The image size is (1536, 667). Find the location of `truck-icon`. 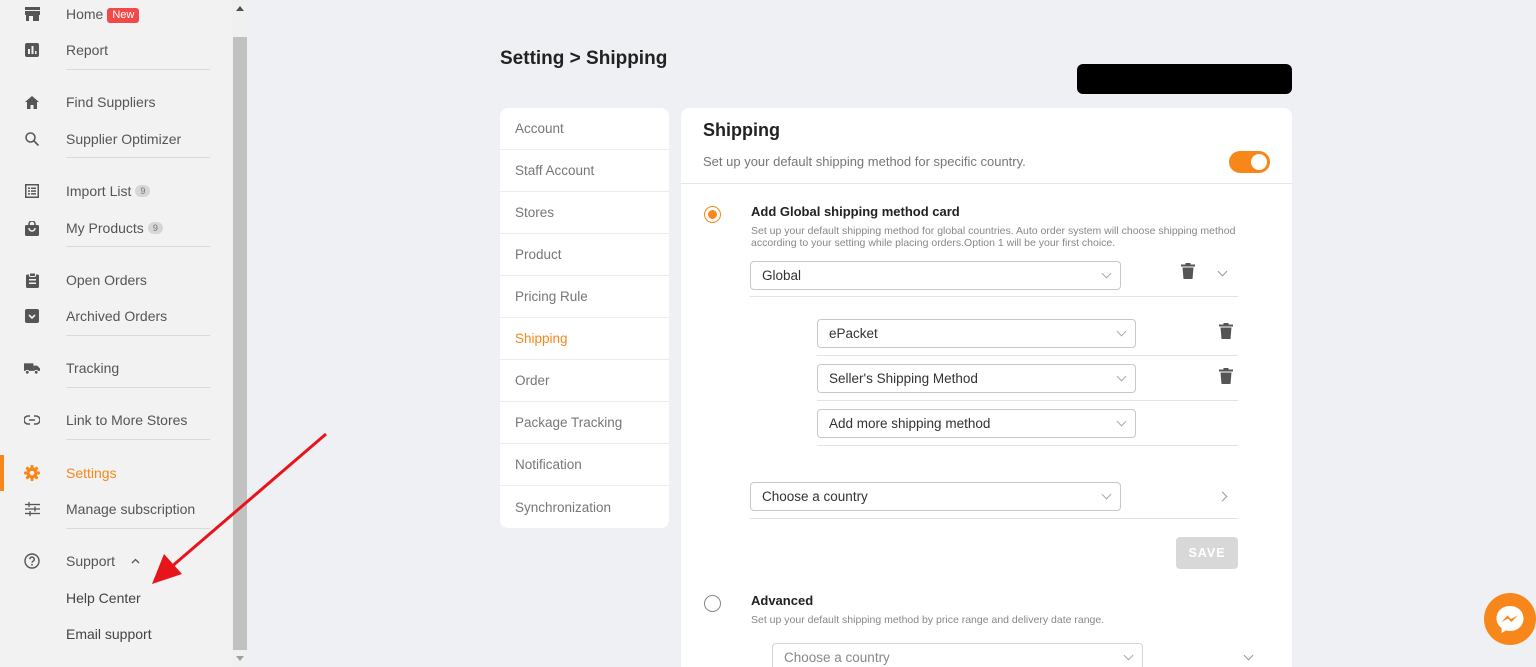

truck-icon is located at coordinates (32, 368).